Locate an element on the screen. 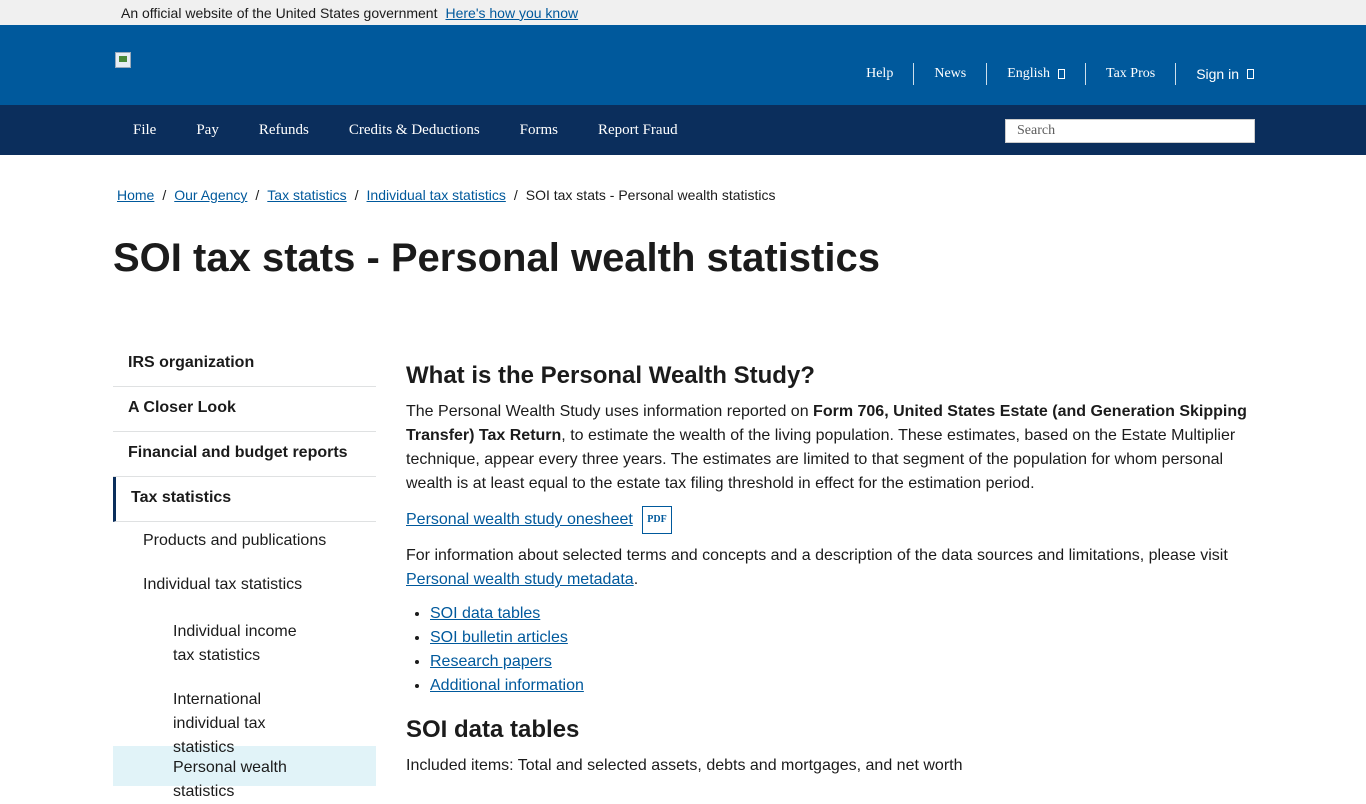 This screenshot has width=1366, height=804. sidebar-item-financial-budget-reports: Financial and budget reports is located at coordinates (244, 454).